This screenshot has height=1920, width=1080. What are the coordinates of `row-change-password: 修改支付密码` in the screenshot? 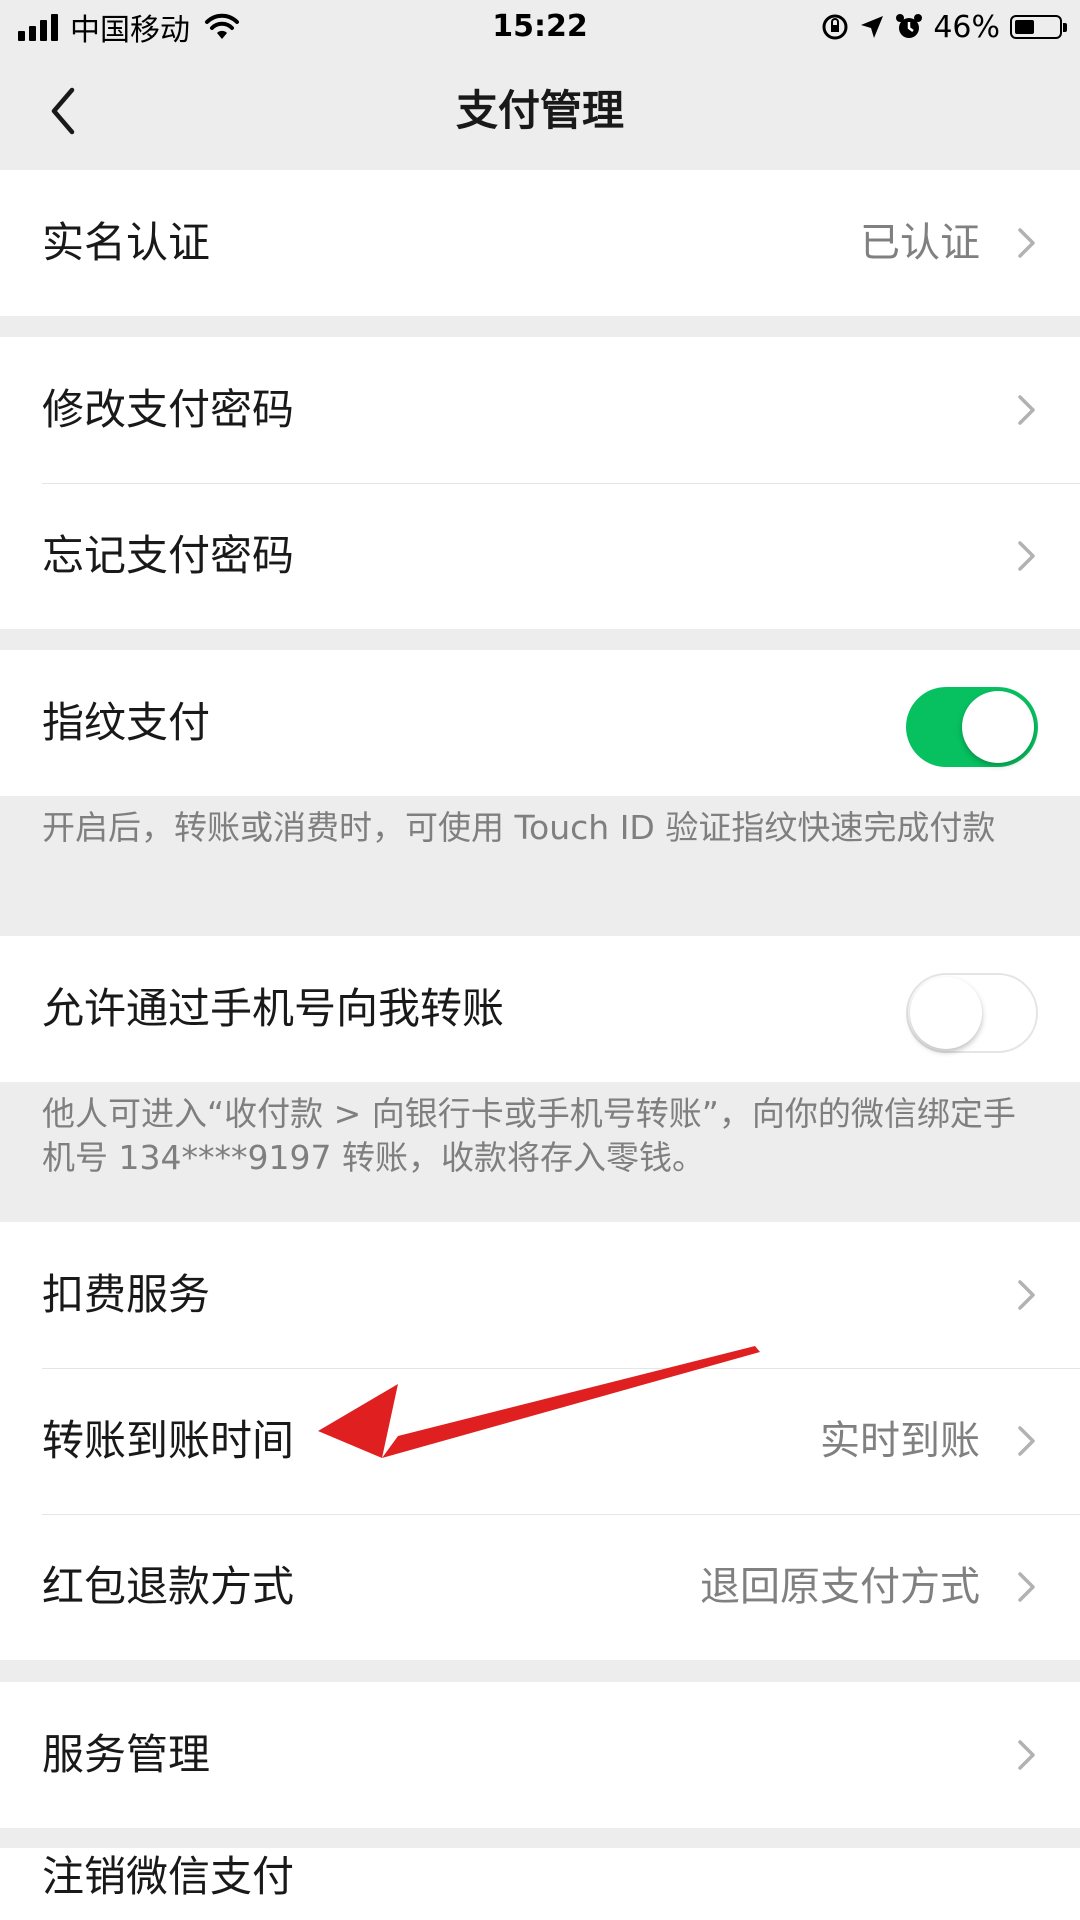 It's located at (540, 410).